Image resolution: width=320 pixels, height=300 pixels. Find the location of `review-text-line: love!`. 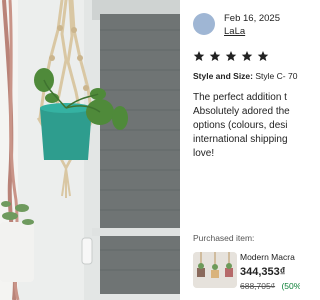

review-text-line: love! is located at coordinates (204, 153).